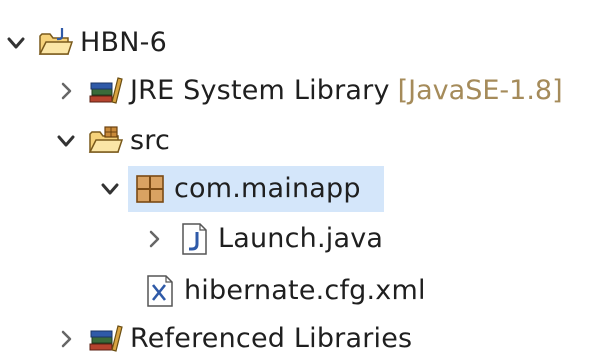 The width and height of the screenshot is (592, 362). What do you see at coordinates (150, 140) in the screenshot?
I see `tree-item-label: src` at bounding box center [150, 140].